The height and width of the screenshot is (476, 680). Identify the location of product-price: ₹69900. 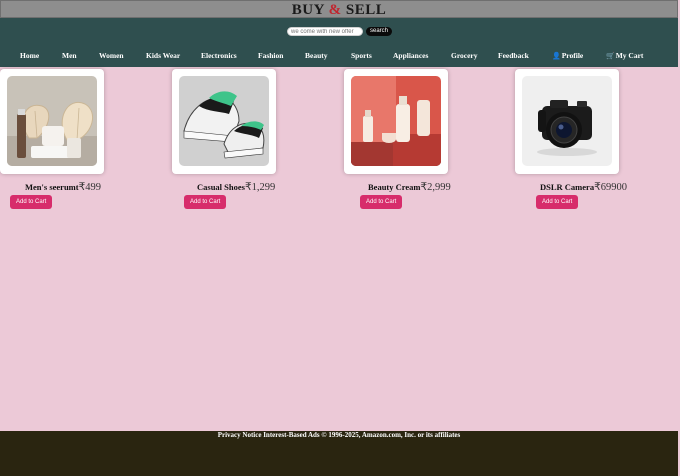
(611, 187).